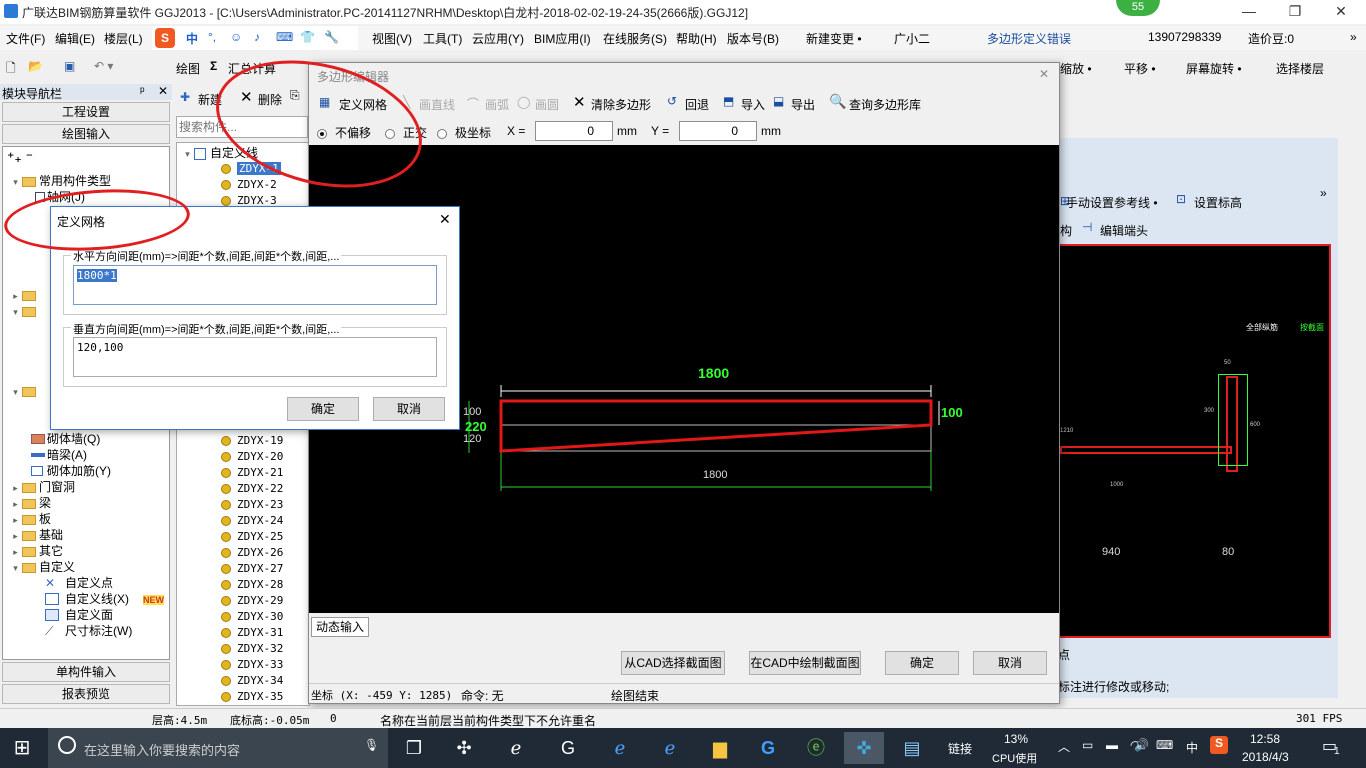  Describe the element at coordinates (498, 38) in the screenshot. I see `menu-cloud: 云应用(Y)` at that location.